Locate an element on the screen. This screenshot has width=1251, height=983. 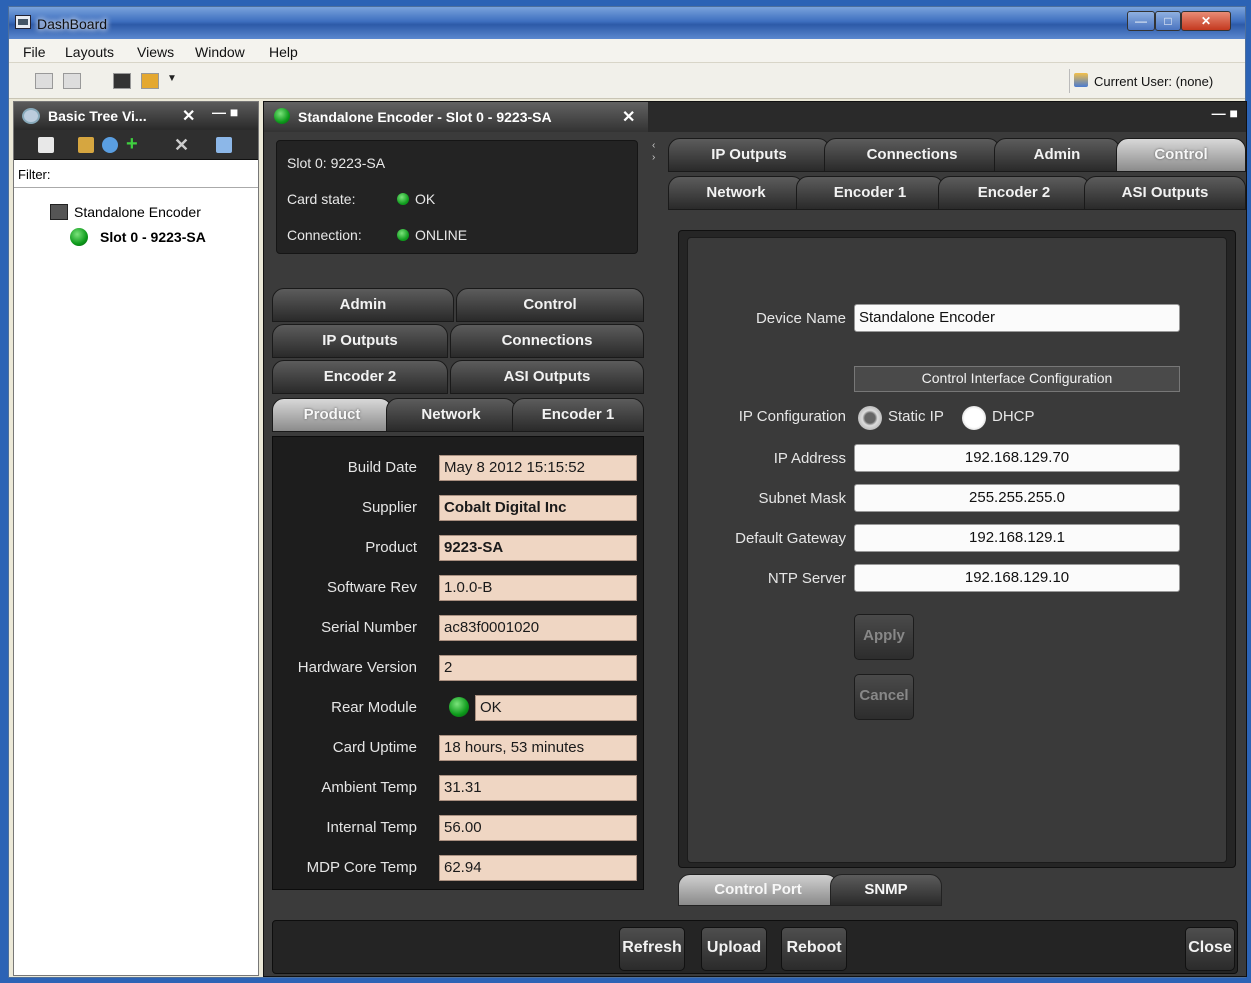
ntp-server-label: NTP Server is located at coordinates (806, 578).